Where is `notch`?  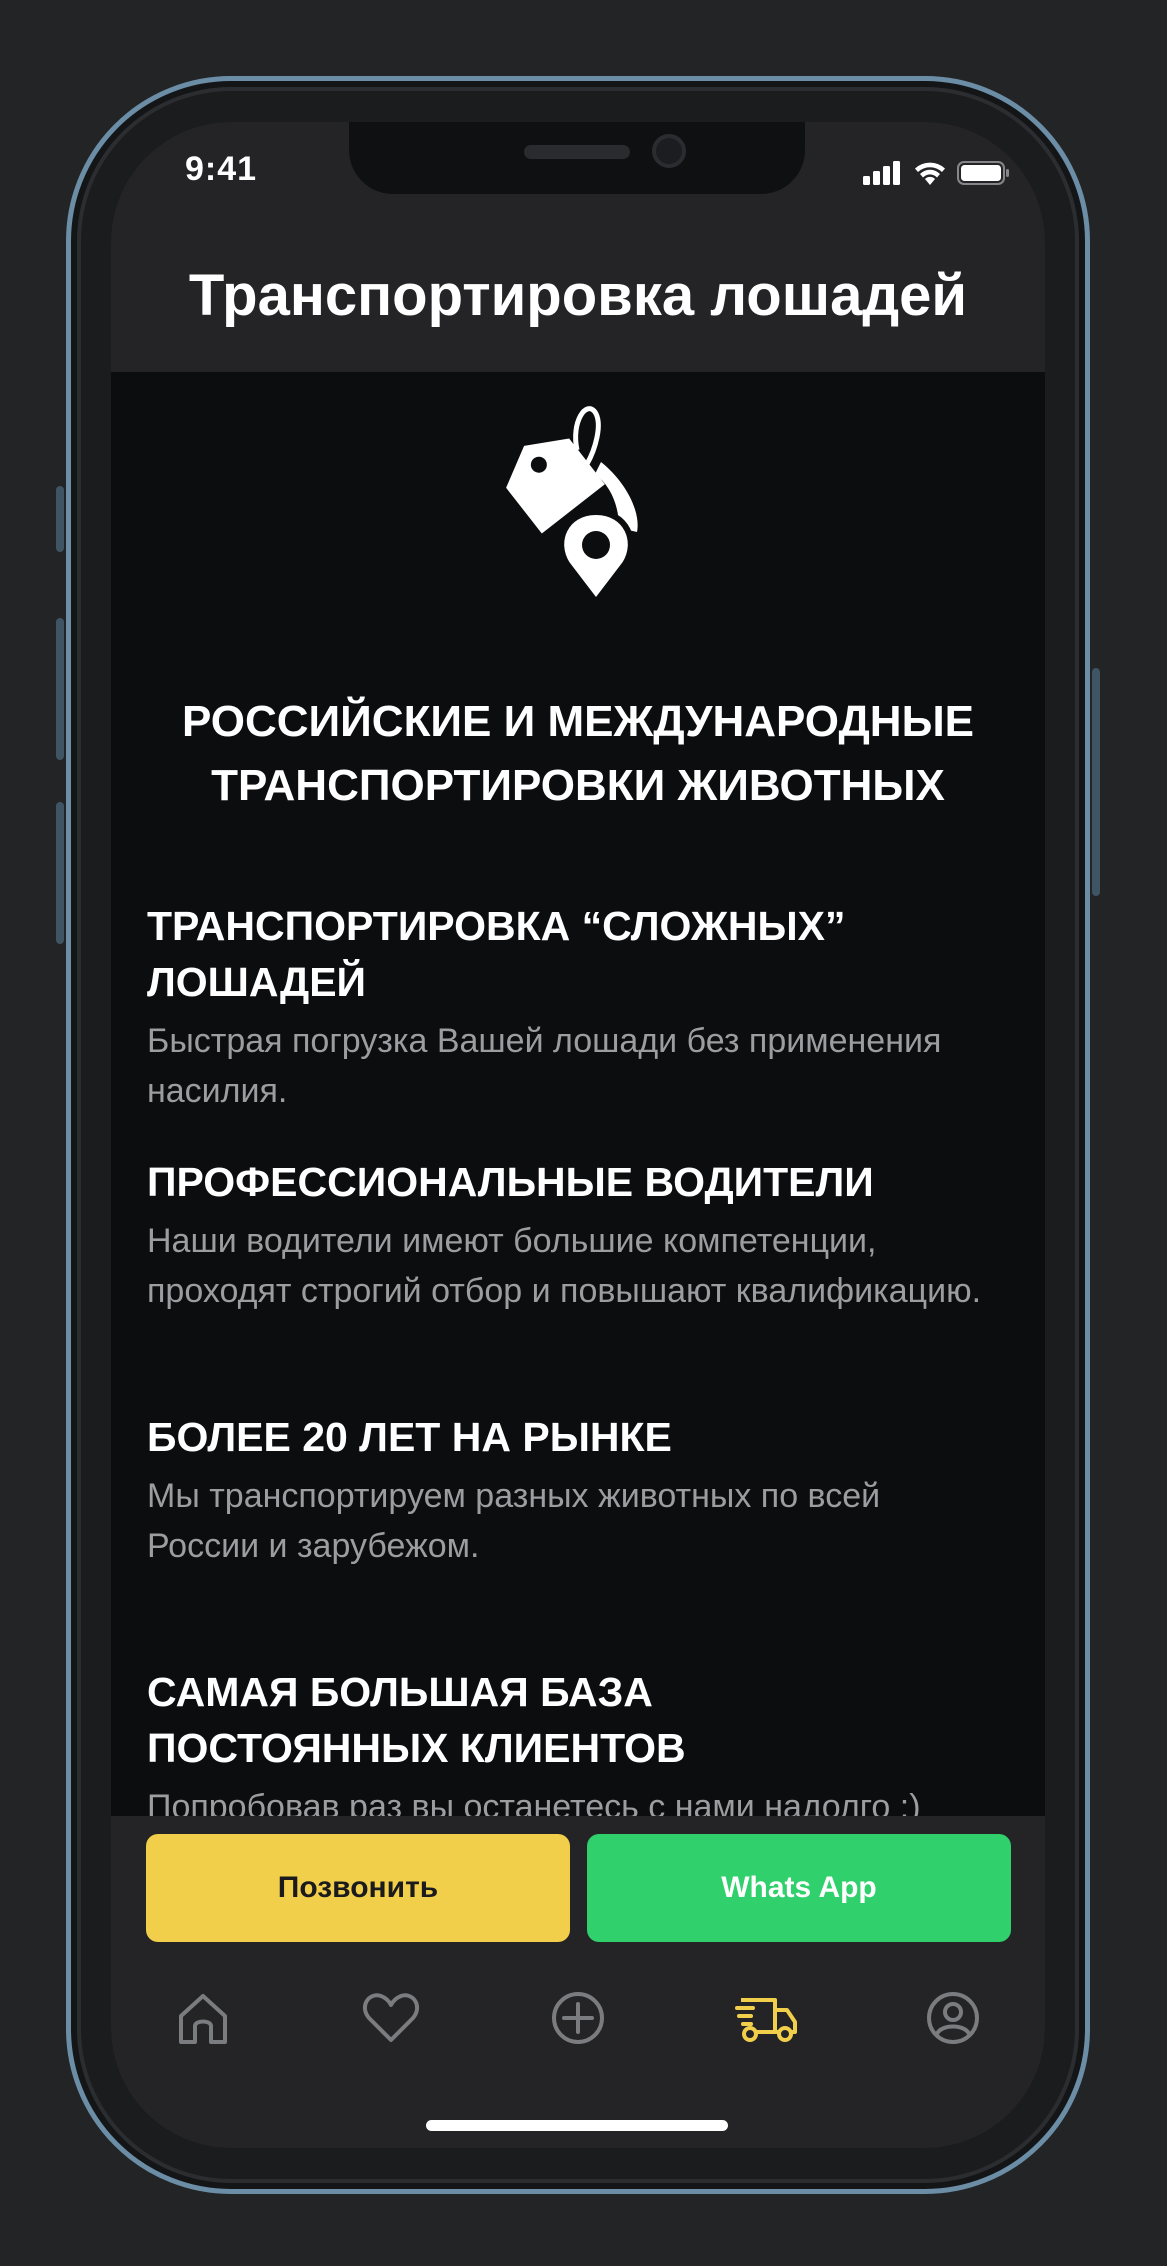
notch is located at coordinates (577, 158).